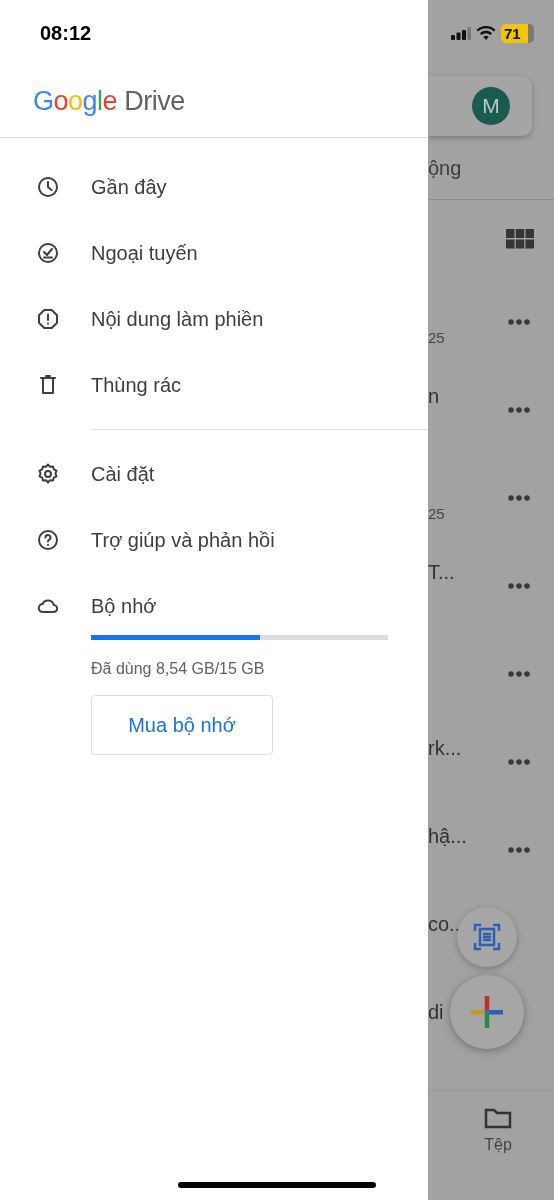 This screenshot has width=554, height=1200. Describe the element at coordinates (48, 253) in the screenshot. I see `check-circle-icon` at that location.